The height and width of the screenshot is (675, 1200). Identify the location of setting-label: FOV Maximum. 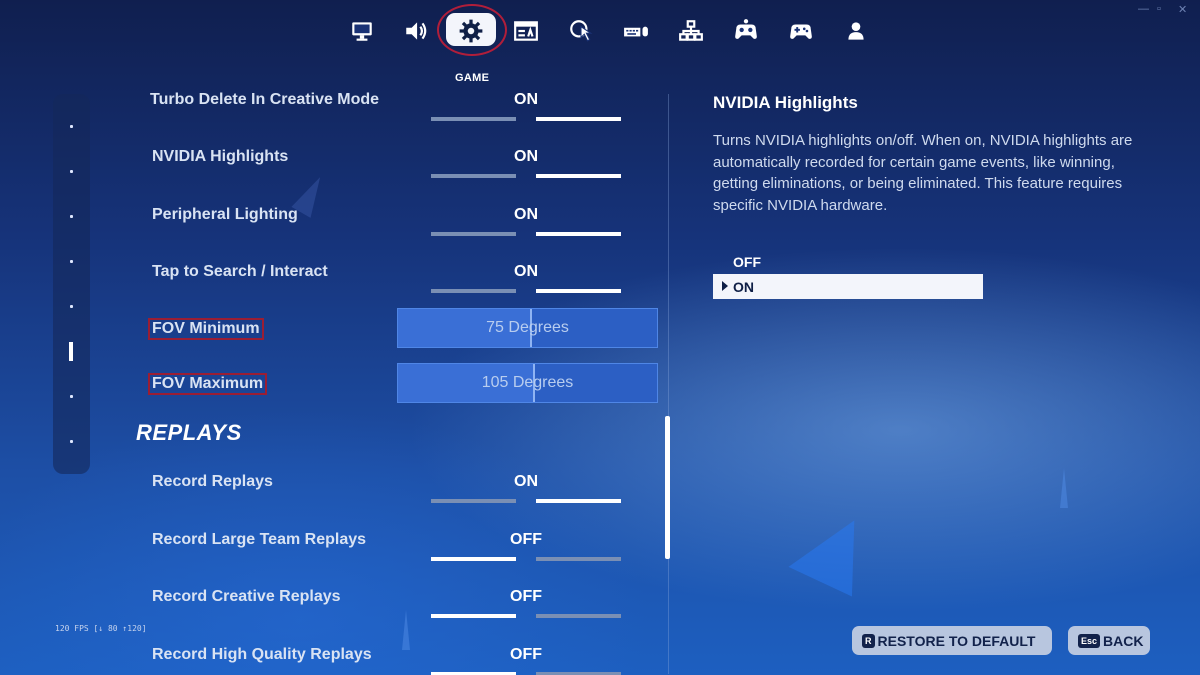
(208, 384).